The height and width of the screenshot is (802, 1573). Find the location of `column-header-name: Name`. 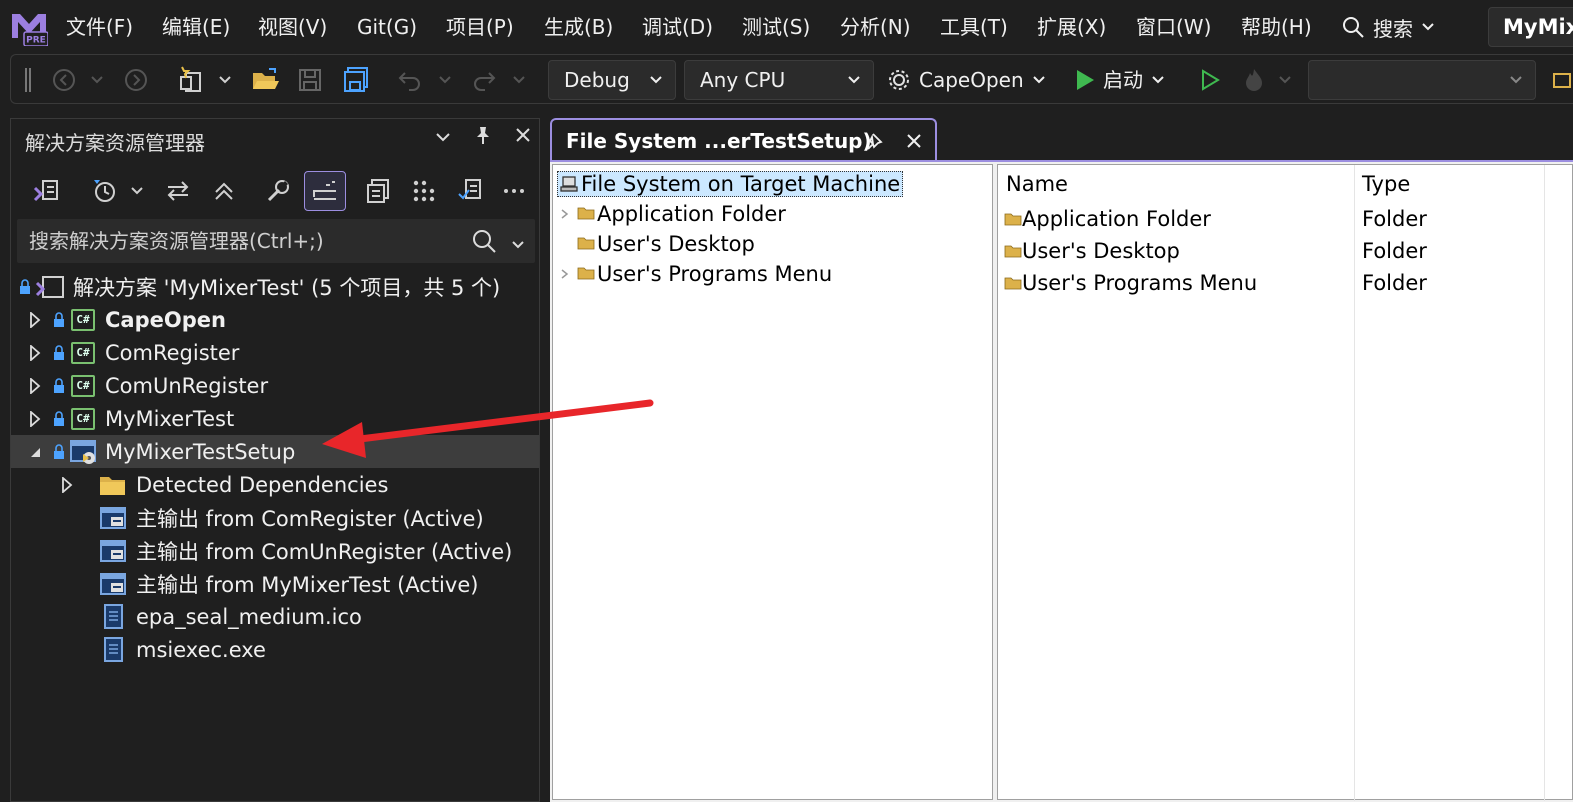

column-header-name: Name is located at coordinates (1176, 184).